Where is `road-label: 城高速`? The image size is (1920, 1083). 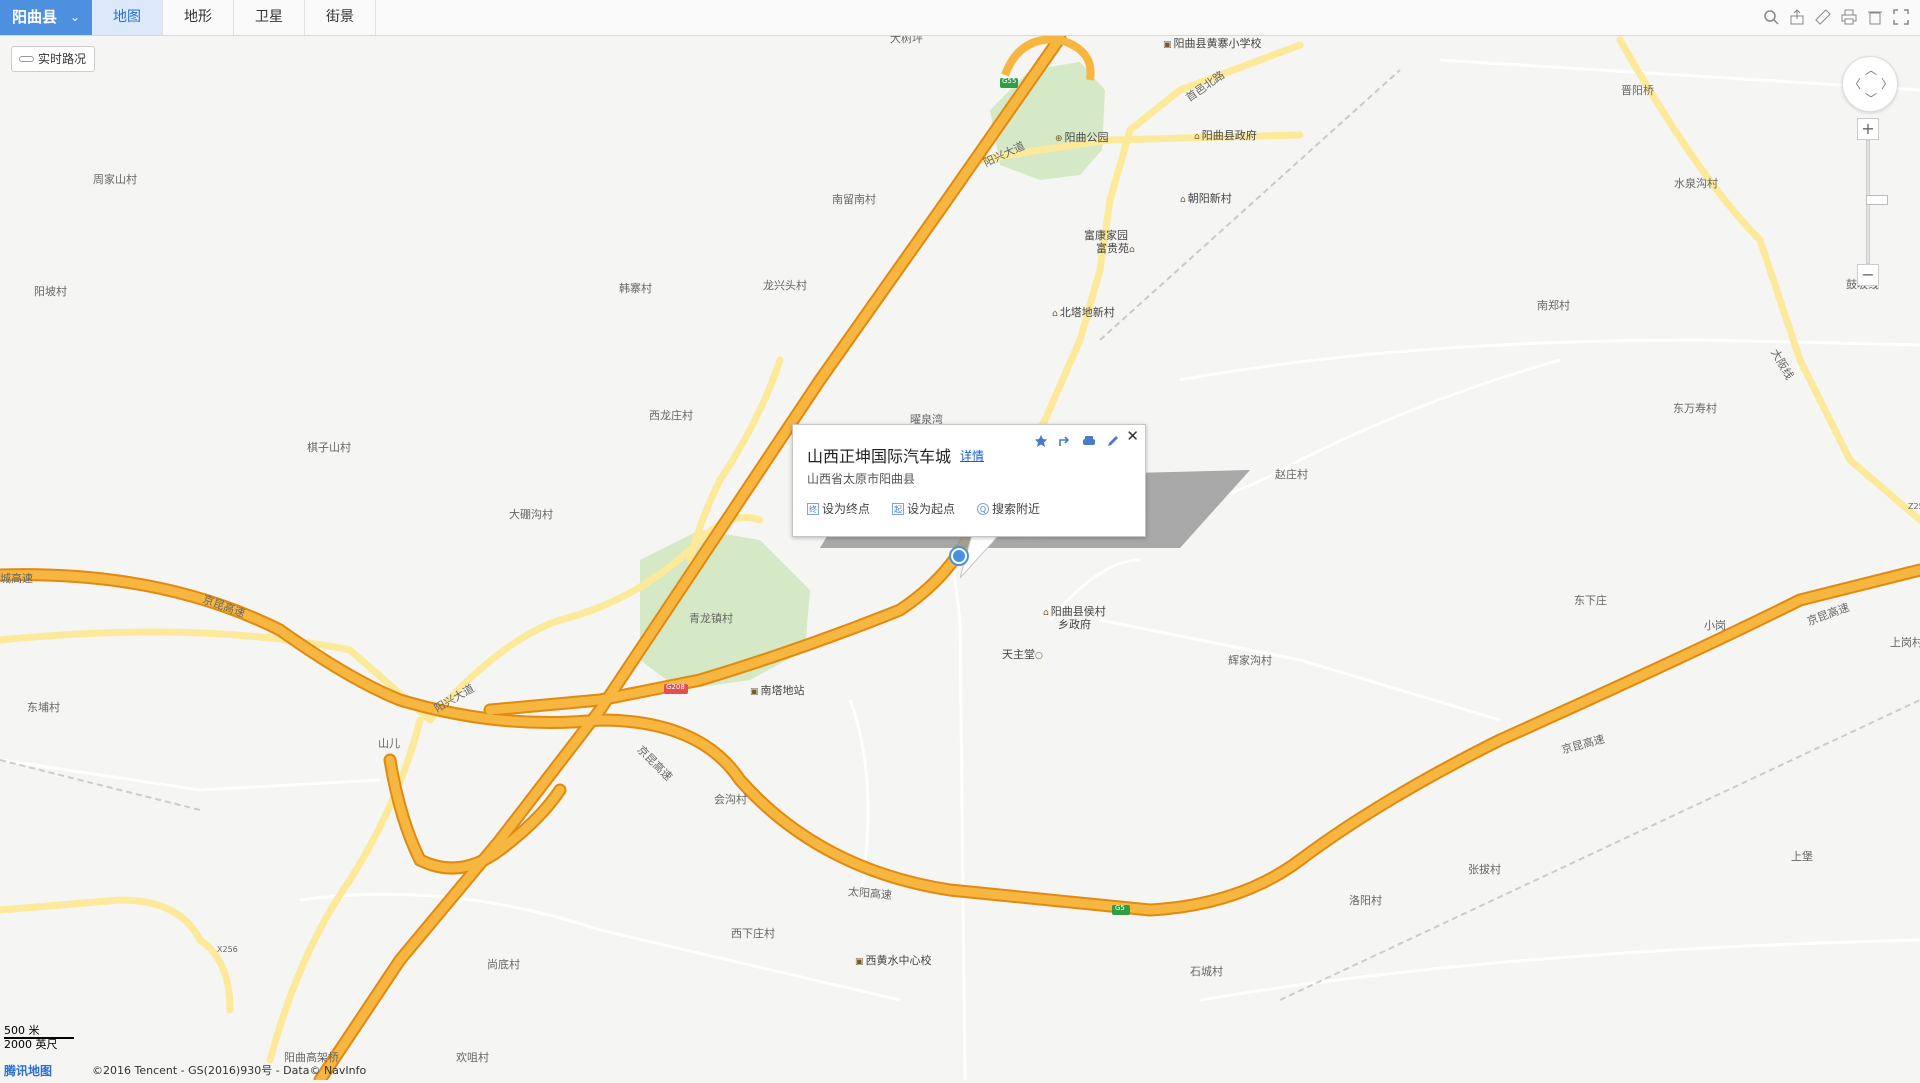
road-label: 城高速 is located at coordinates (16, 578).